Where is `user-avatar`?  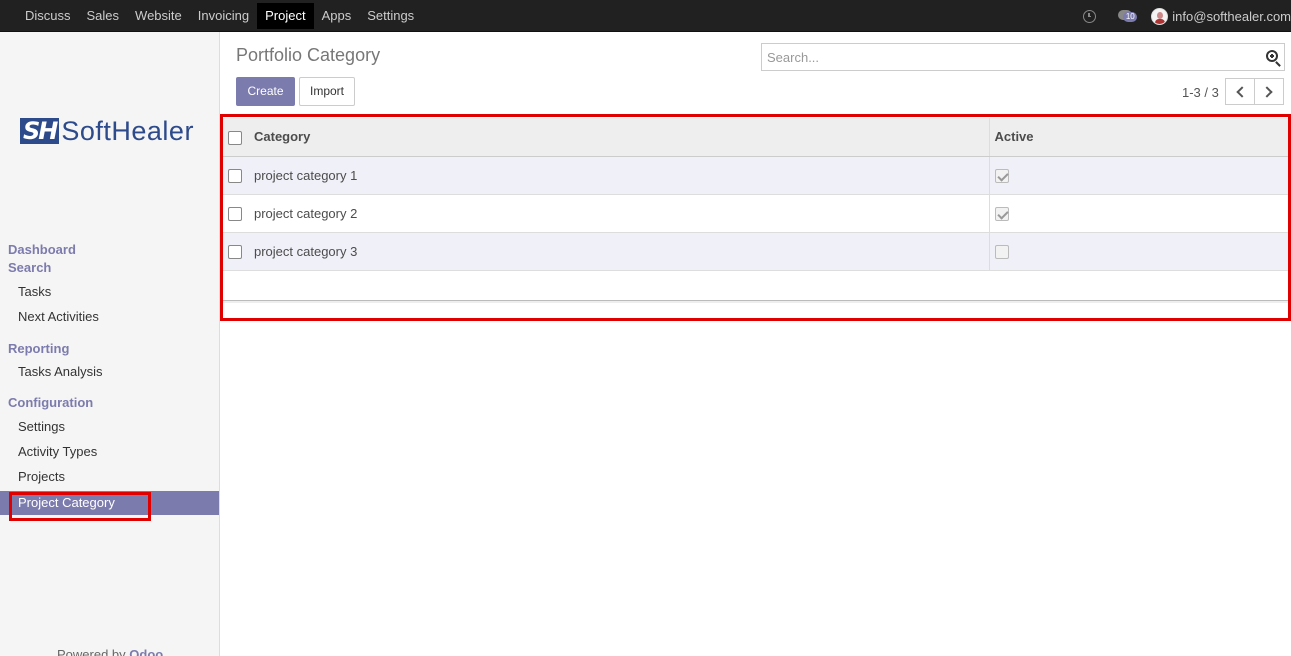
user-avatar is located at coordinates (1160, 16).